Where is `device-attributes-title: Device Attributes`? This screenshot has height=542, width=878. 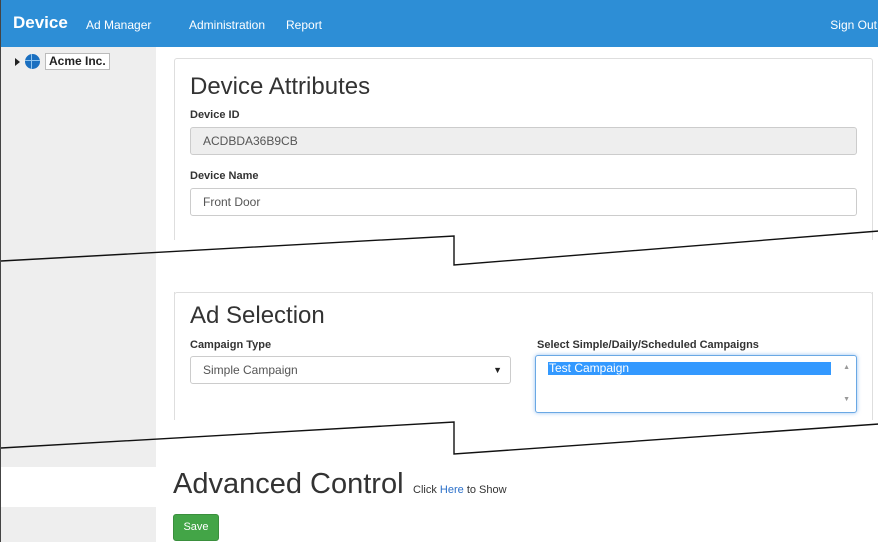 device-attributes-title: Device Attributes is located at coordinates (280, 86).